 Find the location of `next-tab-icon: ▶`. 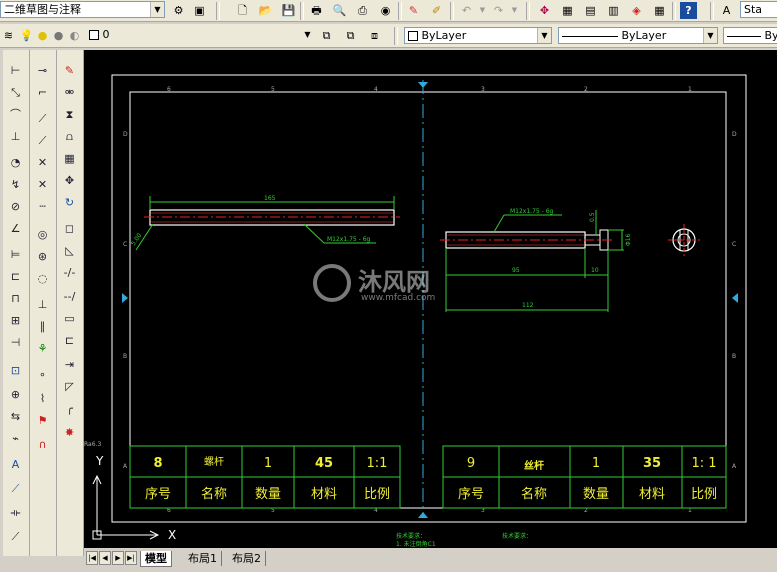

next-tab-icon: ▶ is located at coordinates (118, 558).